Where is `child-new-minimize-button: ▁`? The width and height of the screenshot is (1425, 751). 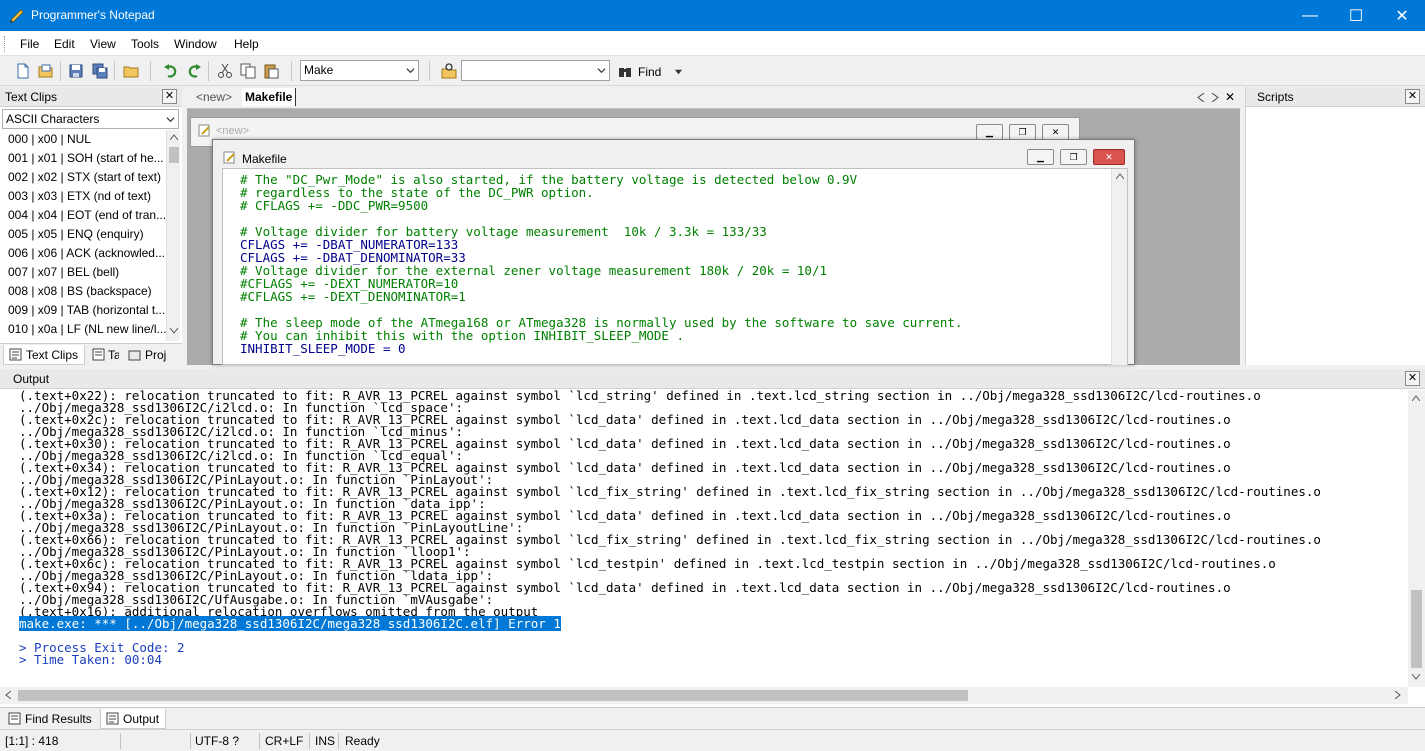
child-new-minimize-button: ▁ is located at coordinates (989, 132).